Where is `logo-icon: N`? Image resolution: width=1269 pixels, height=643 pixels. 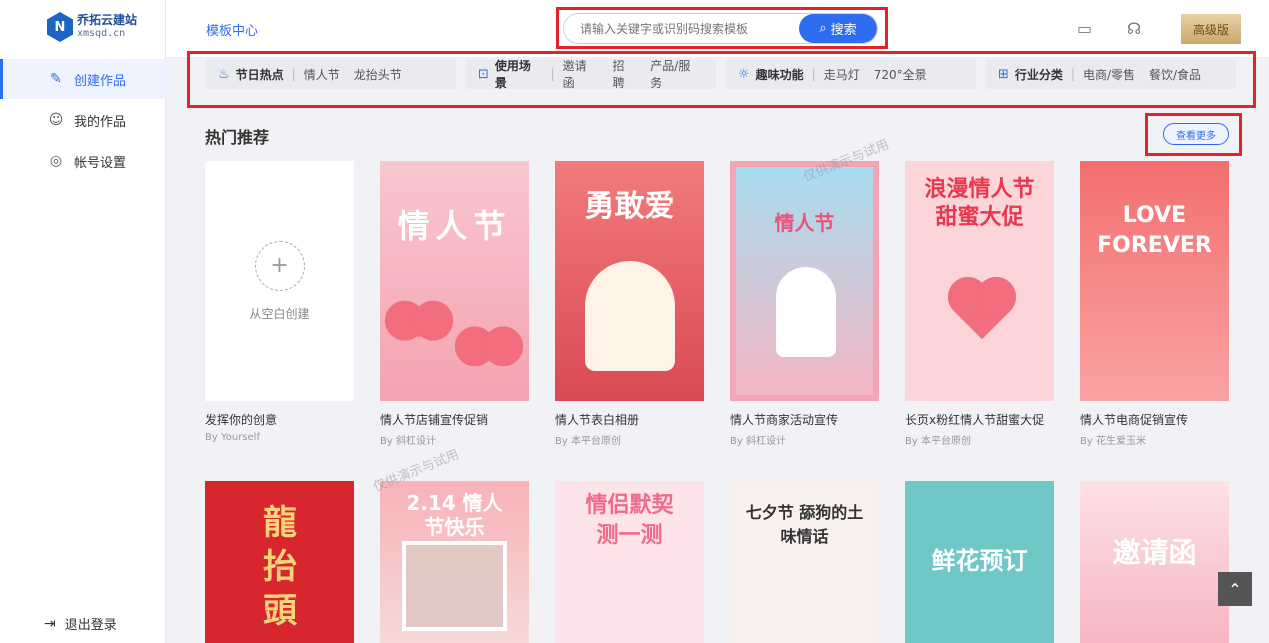 logo-icon: N is located at coordinates (60, 27).